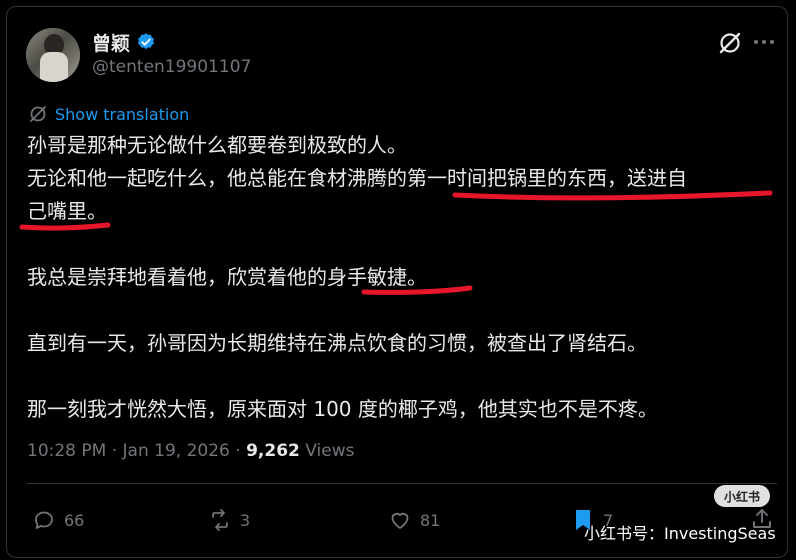 Image resolution: width=796 pixels, height=560 pixels. What do you see at coordinates (38, 114) in the screenshot?
I see `translate-icon` at bounding box center [38, 114].